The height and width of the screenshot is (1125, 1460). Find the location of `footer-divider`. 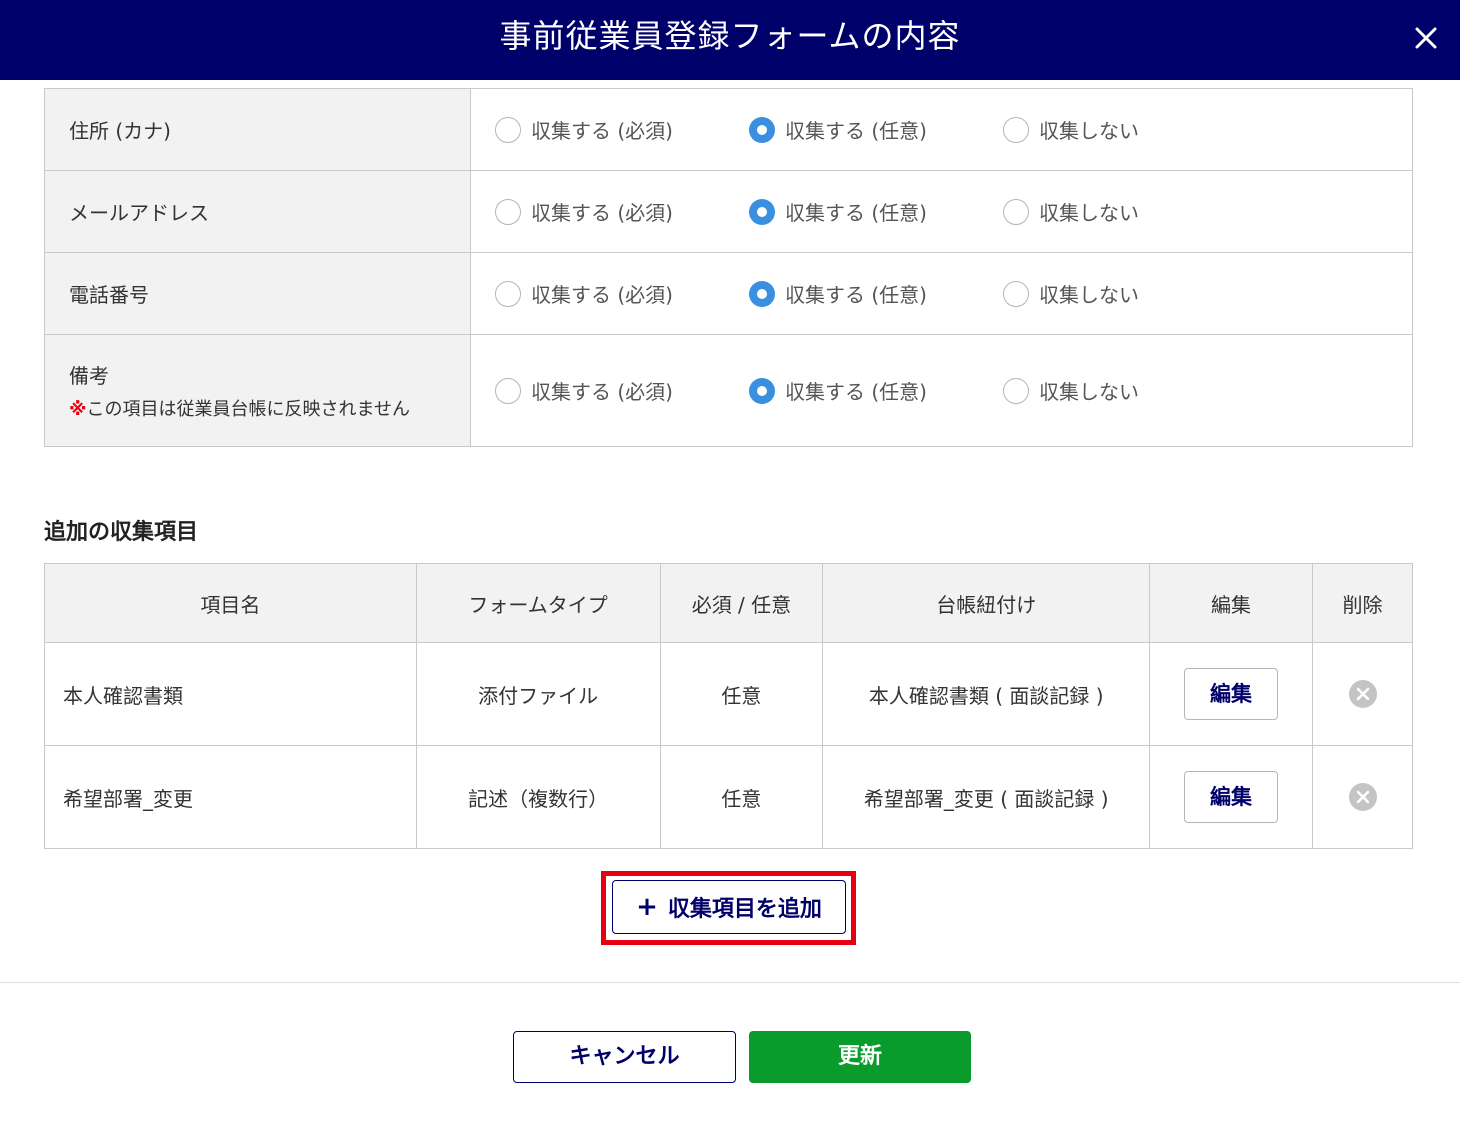

footer-divider is located at coordinates (730, 982).